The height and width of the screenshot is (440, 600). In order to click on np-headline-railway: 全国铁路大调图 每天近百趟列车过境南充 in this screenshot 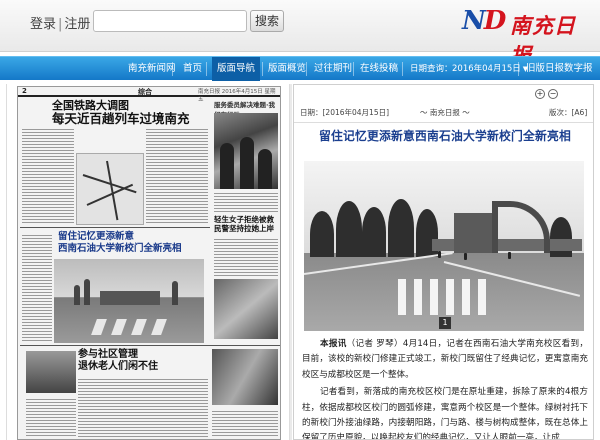, I will do `click(127, 112)`.